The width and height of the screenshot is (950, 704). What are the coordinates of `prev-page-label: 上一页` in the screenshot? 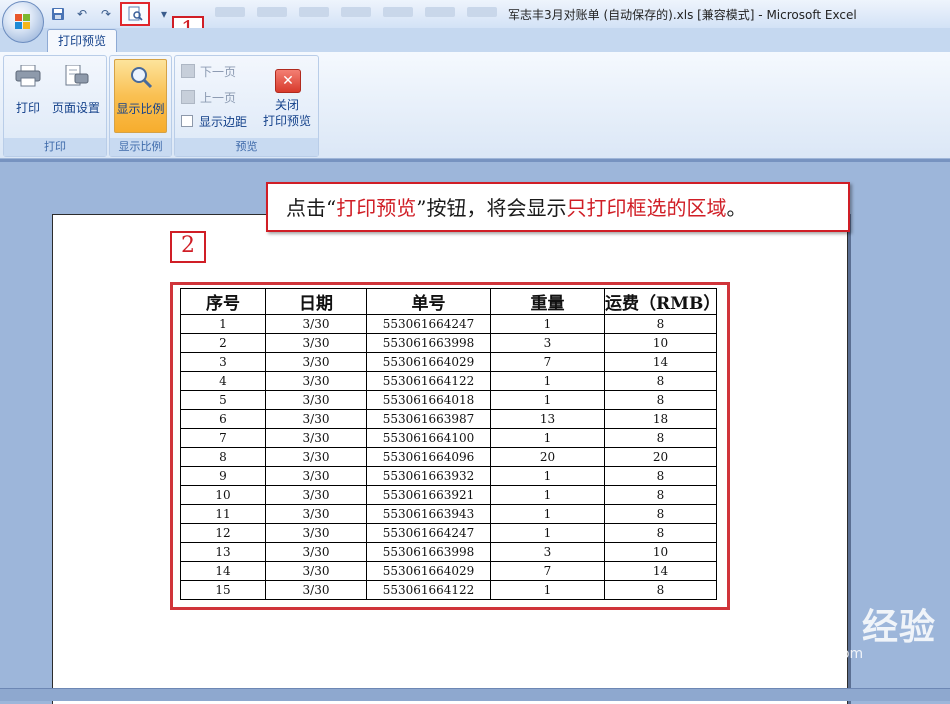 It's located at (218, 98).